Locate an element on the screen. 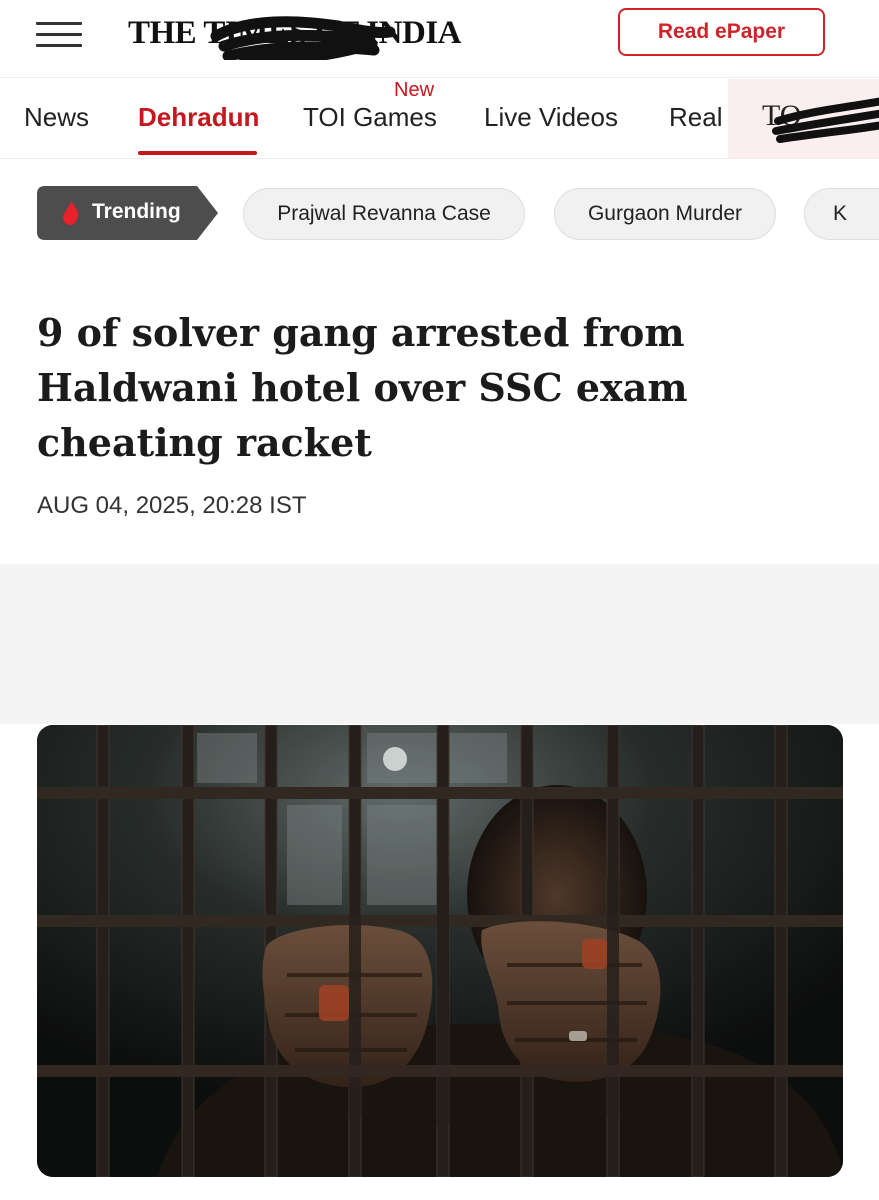 The width and height of the screenshot is (879, 1200). site-logo: THE TIMES OF INDIA is located at coordinates (308, 35).